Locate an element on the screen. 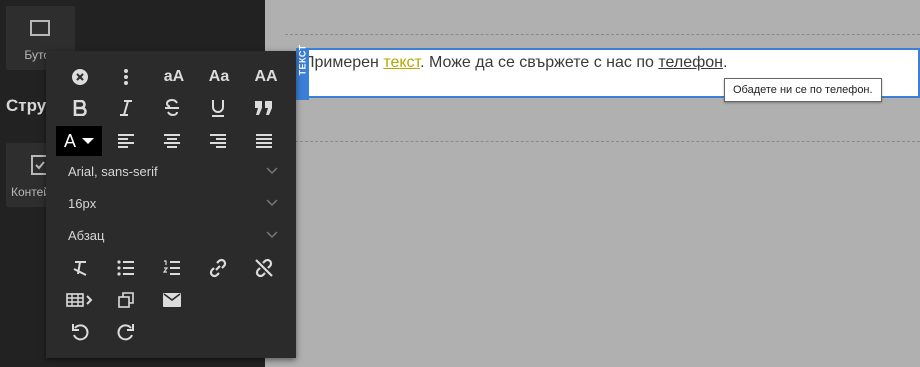 The height and width of the screenshot is (367, 920). duplicate-button is located at coordinates (126, 300).